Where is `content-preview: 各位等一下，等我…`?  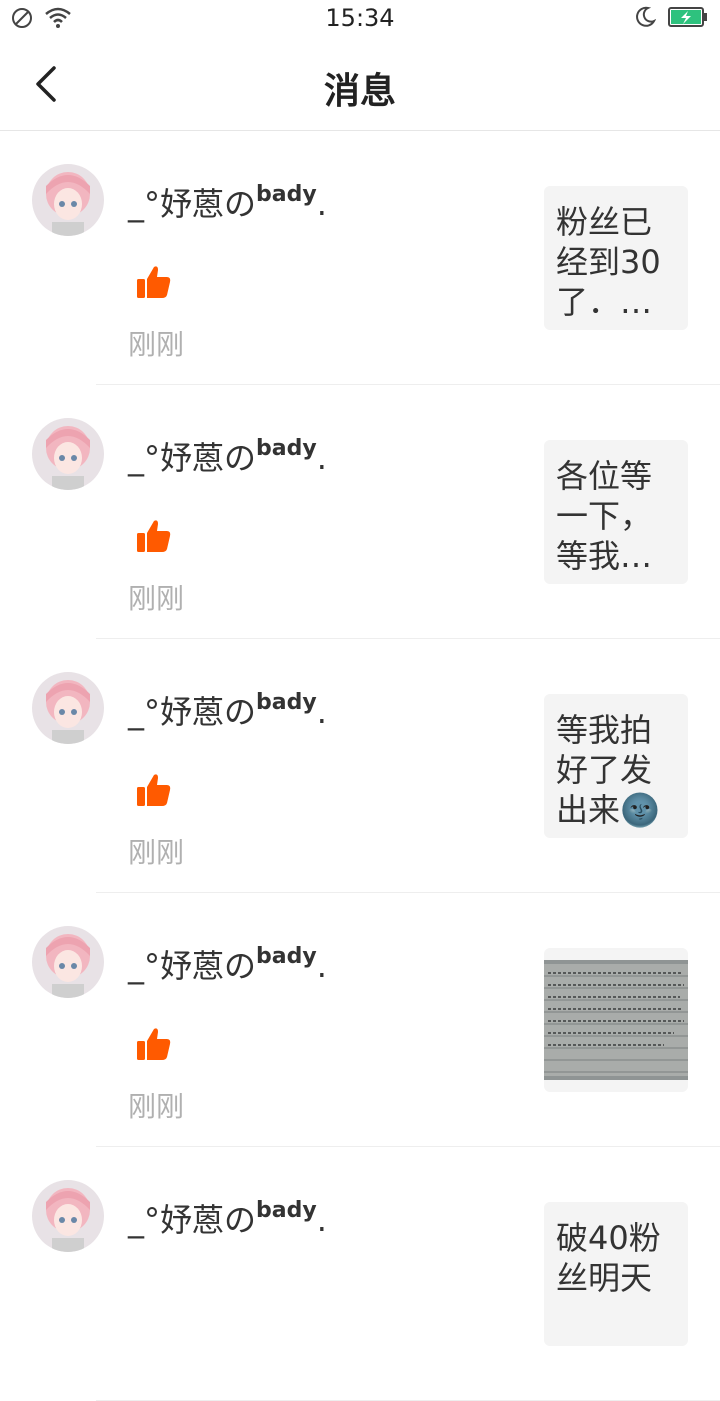 content-preview: 各位等一下，等我… is located at coordinates (616, 512).